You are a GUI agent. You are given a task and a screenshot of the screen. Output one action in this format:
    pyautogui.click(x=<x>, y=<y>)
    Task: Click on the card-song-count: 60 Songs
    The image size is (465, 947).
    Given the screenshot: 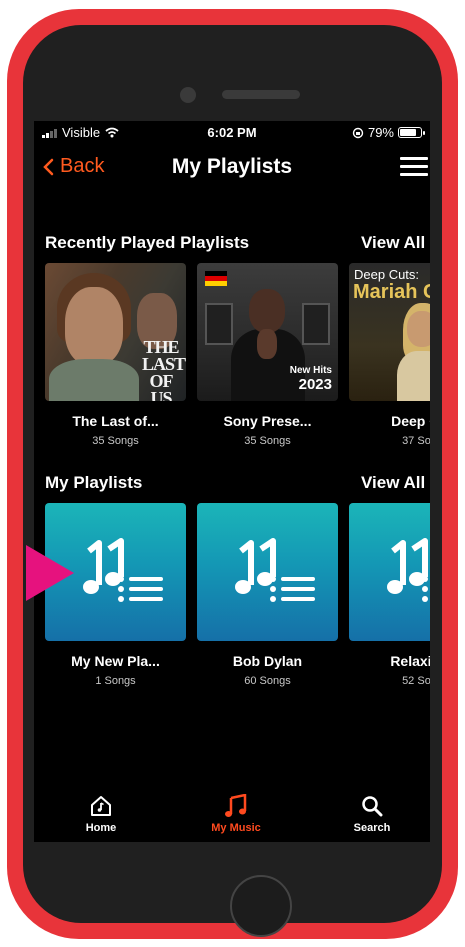 What is the action you would take?
    pyautogui.click(x=267, y=681)
    